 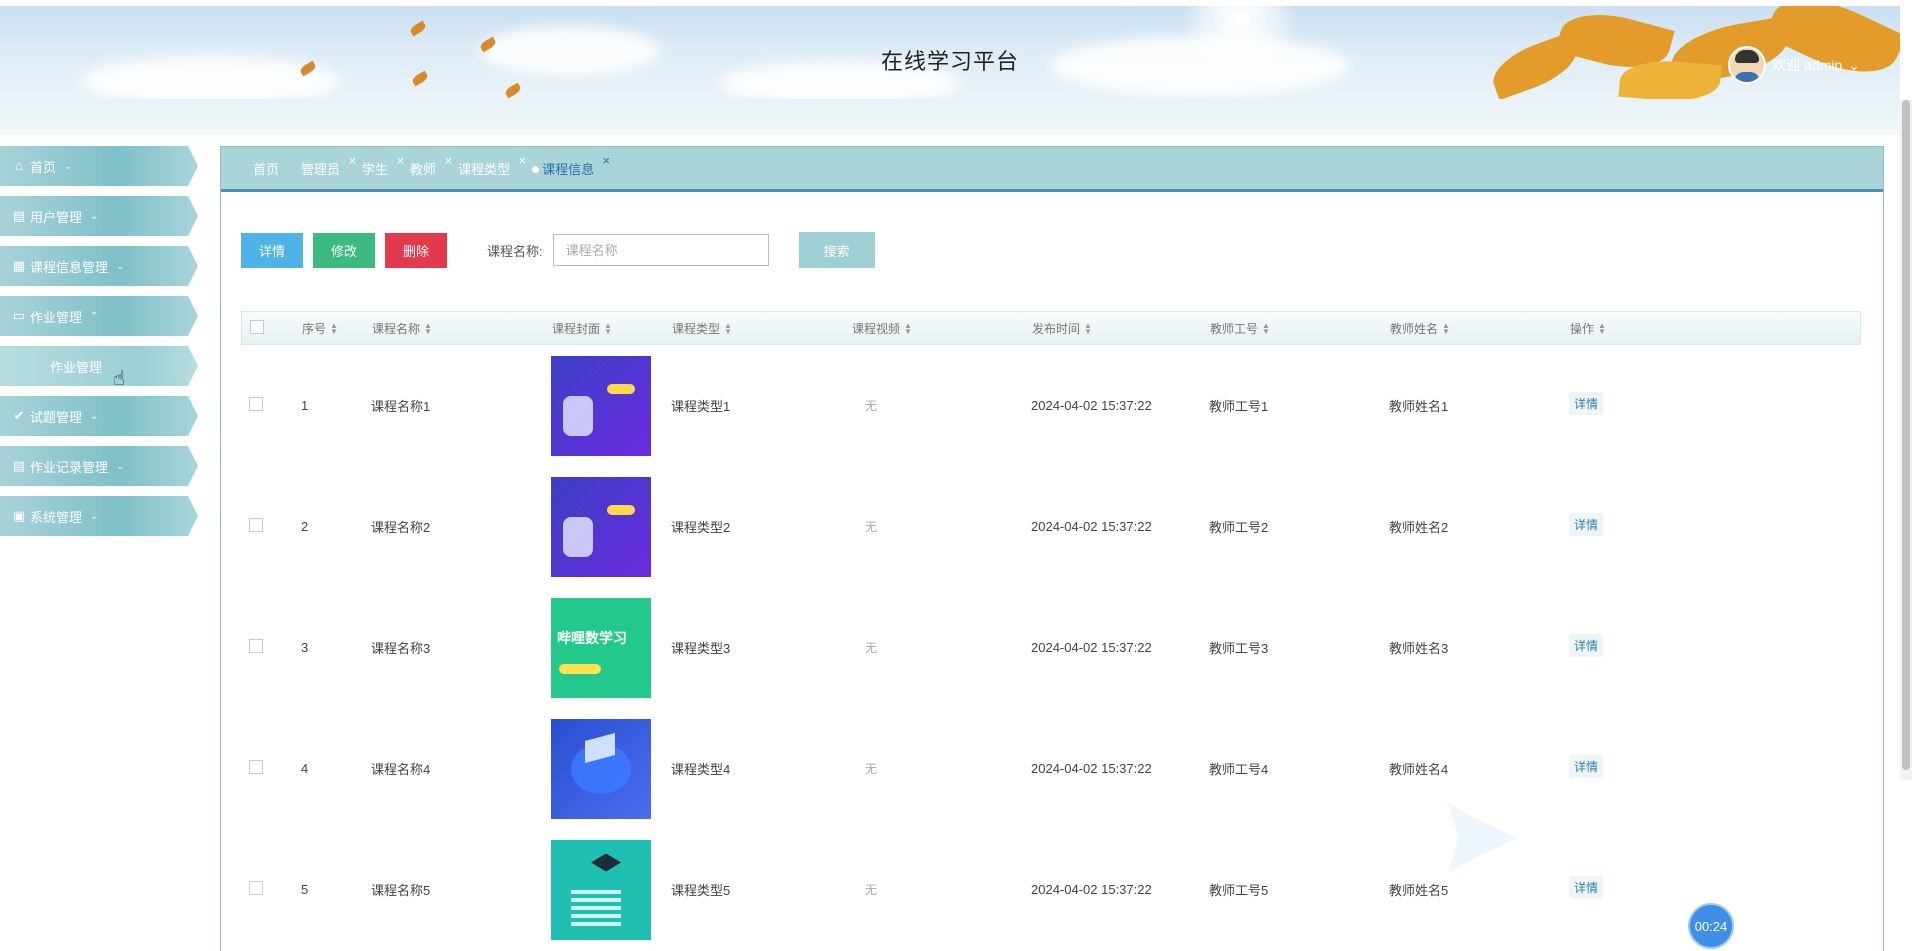 I want to click on select-all-checkbox, so click(x=257, y=326).